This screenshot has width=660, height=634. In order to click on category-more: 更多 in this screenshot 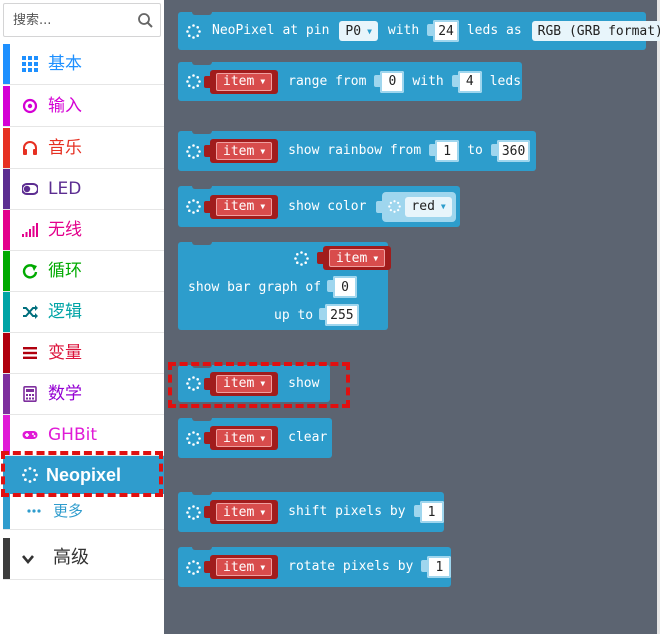, I will do `click(83, 512)`.